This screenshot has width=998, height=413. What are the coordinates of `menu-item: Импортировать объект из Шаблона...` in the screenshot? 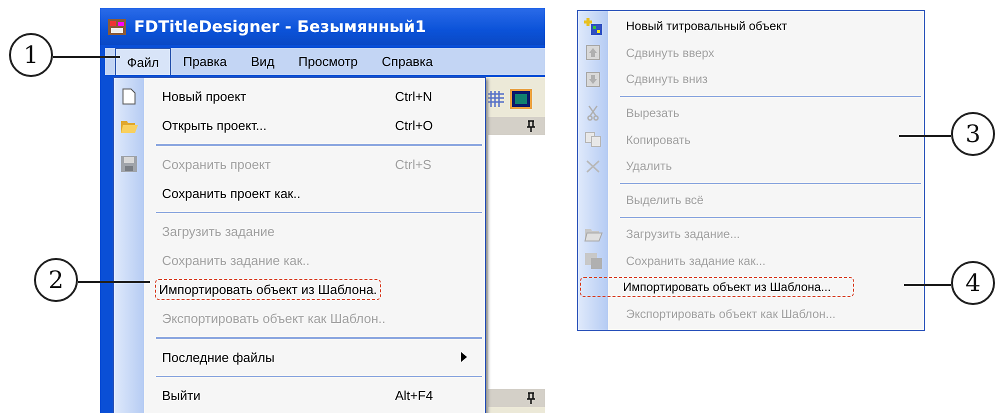 It's located at (717, 287).